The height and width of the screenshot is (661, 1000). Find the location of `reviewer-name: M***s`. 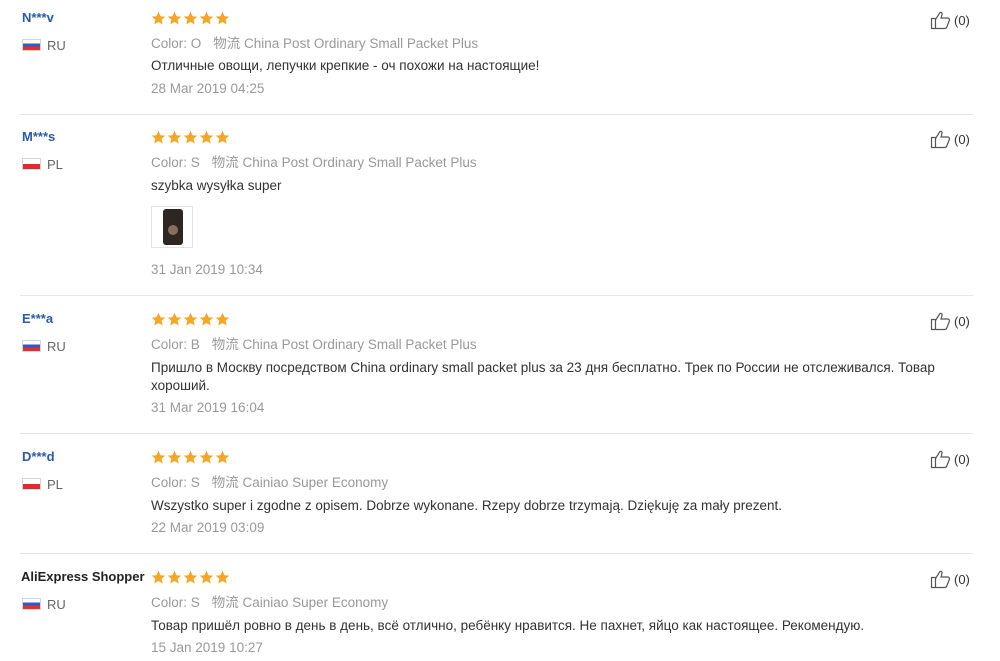

reviewer-name: M***s is located at coordinates (38, 136).